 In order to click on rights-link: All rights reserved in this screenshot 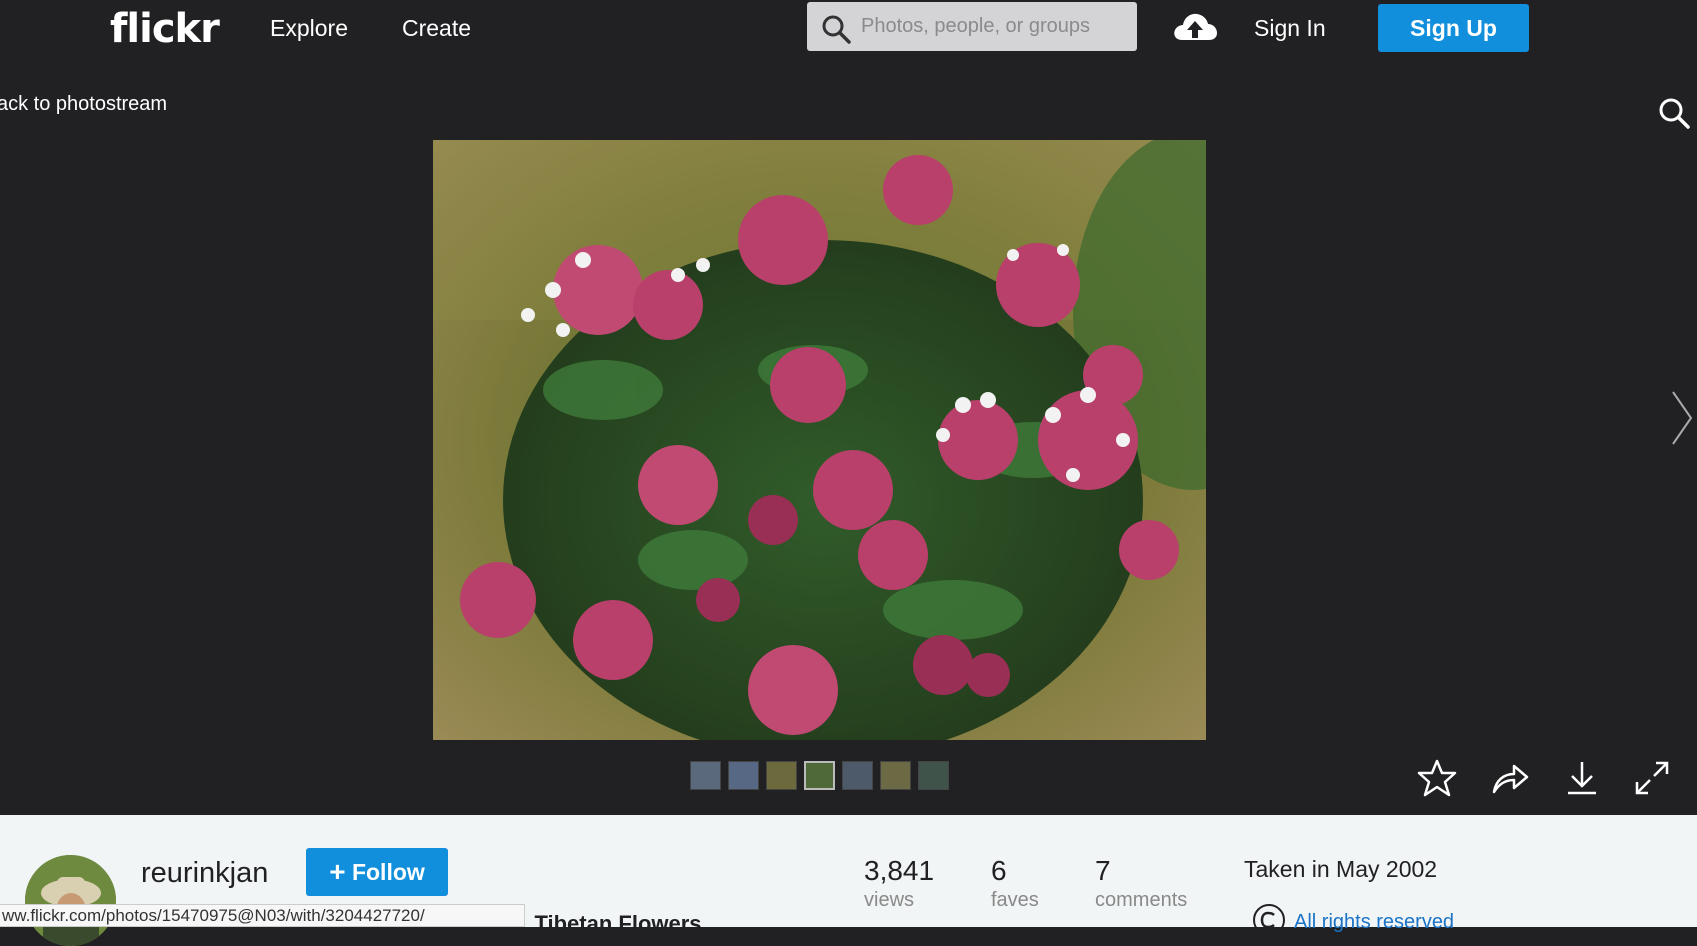, I will do `click(1374, 922)`.